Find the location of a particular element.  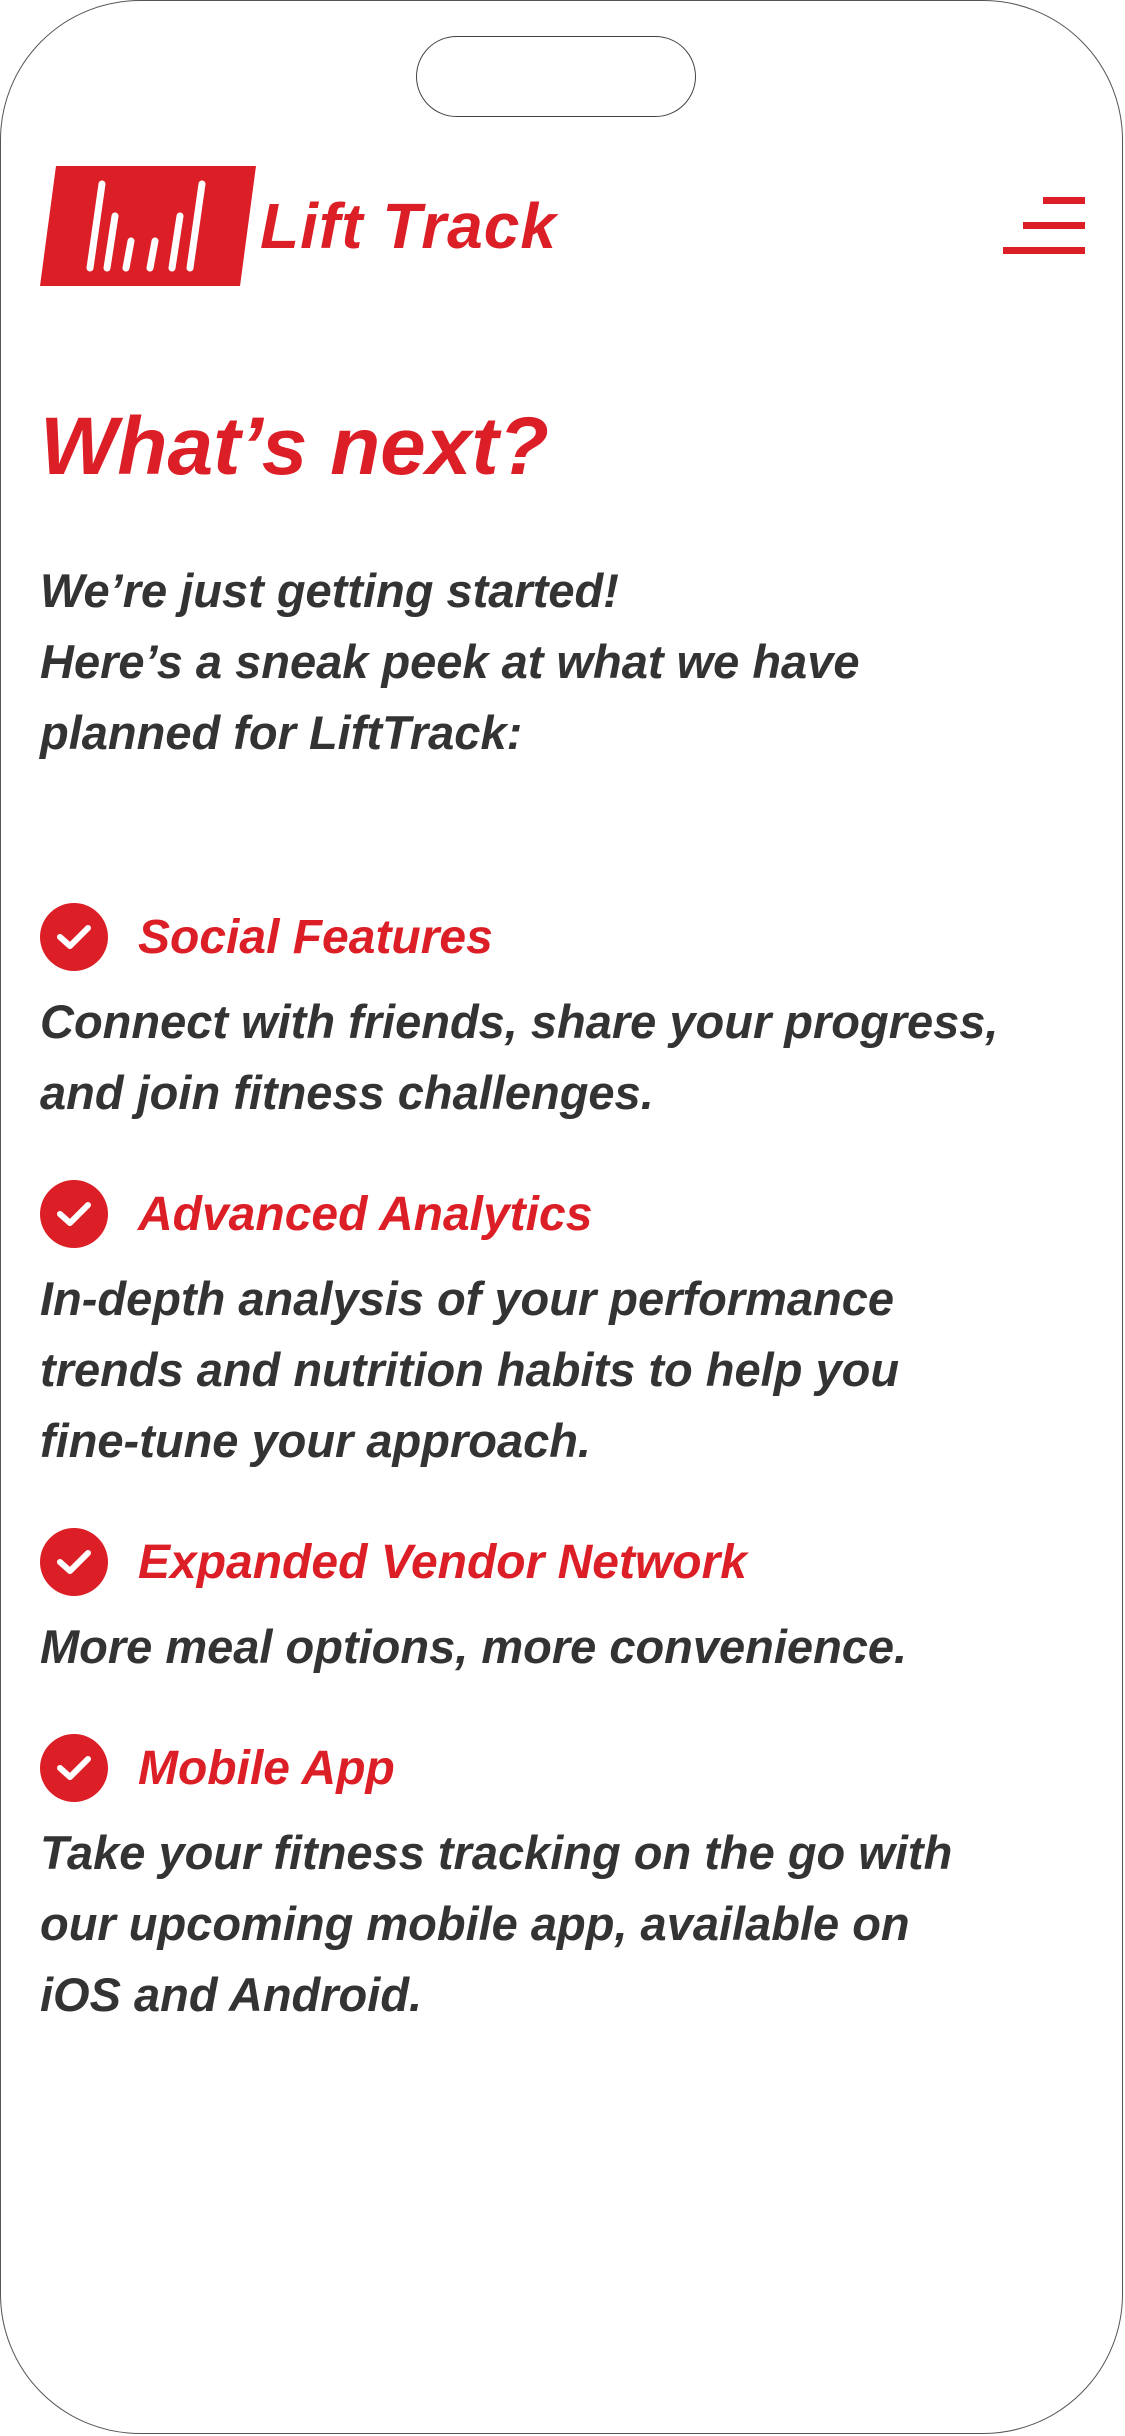

feature-title: Mobile App is located at coordinates (266, 1768).